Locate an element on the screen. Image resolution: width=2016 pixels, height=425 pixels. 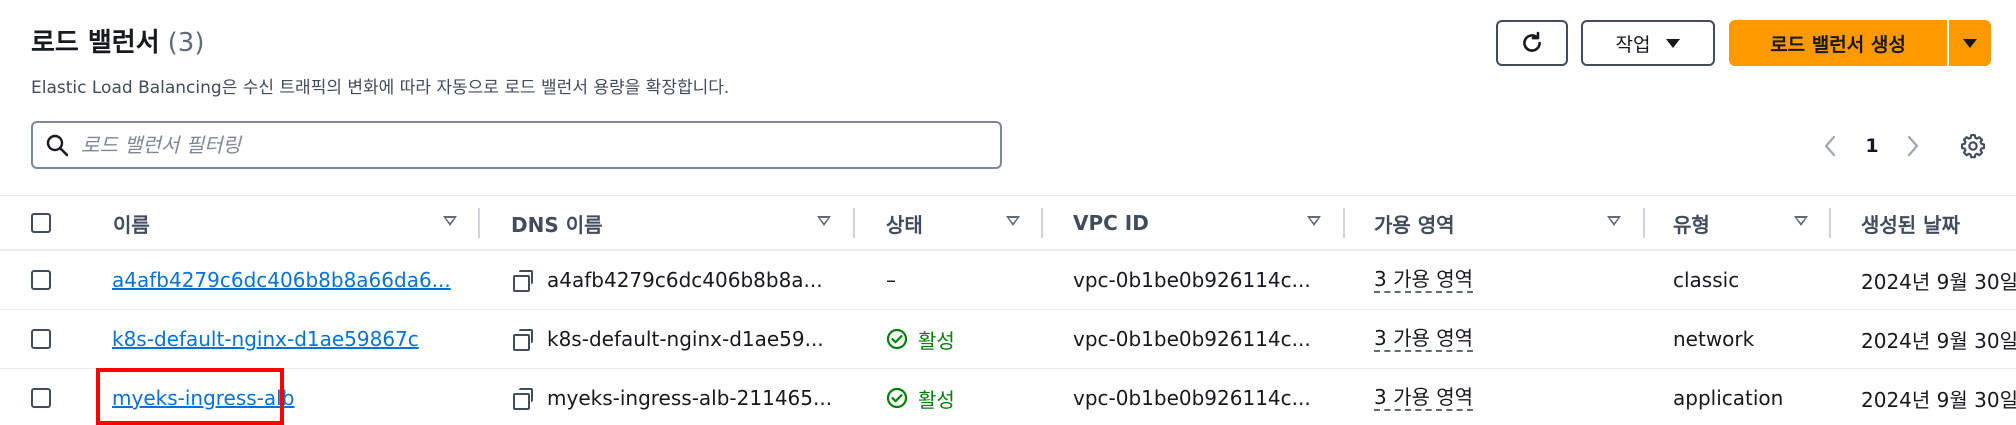
chevron-left-icon is located at coordinates (1830, 146).